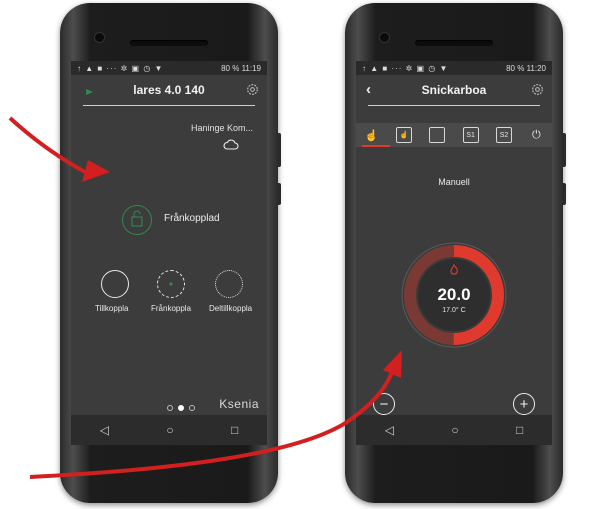 This screenshot has height=509, width=590. I want to click on arrow-right-line, so click(211, 425).